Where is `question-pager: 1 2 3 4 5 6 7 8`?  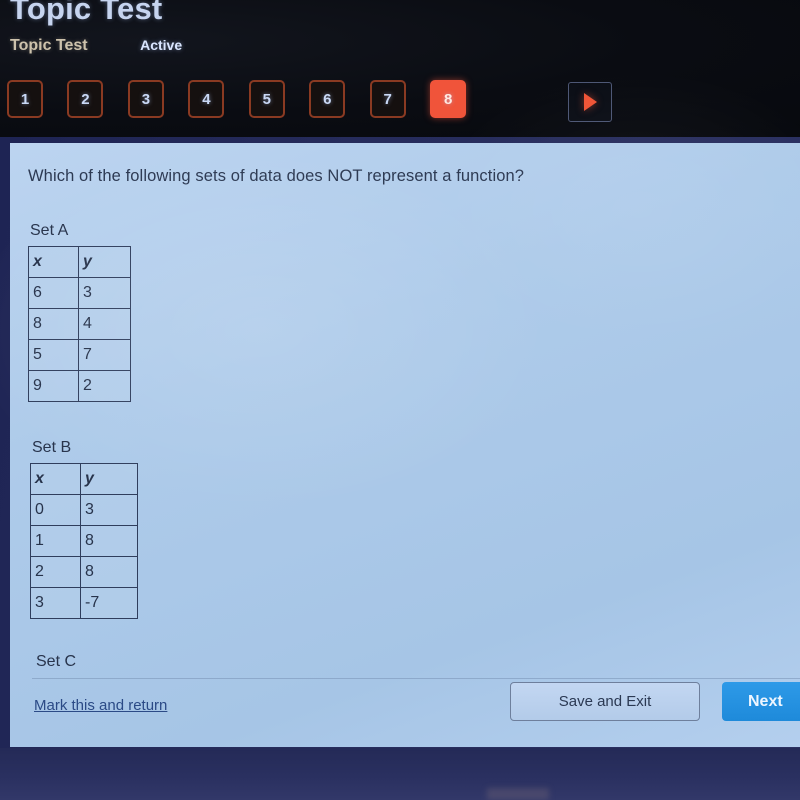 question-pager: 1 2 3 4 5 6 7 8 is located at coordinates (309, 101).